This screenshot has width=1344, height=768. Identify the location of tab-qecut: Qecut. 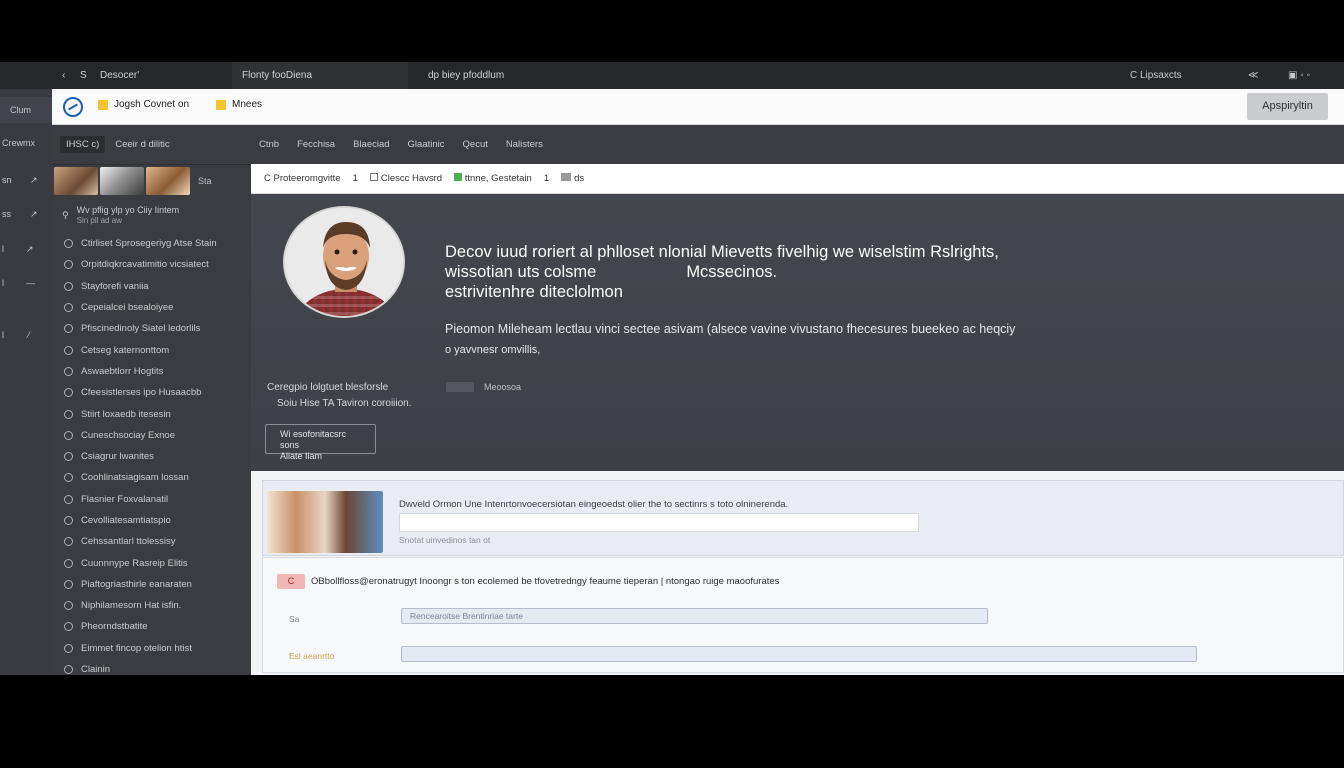
(475, 144).